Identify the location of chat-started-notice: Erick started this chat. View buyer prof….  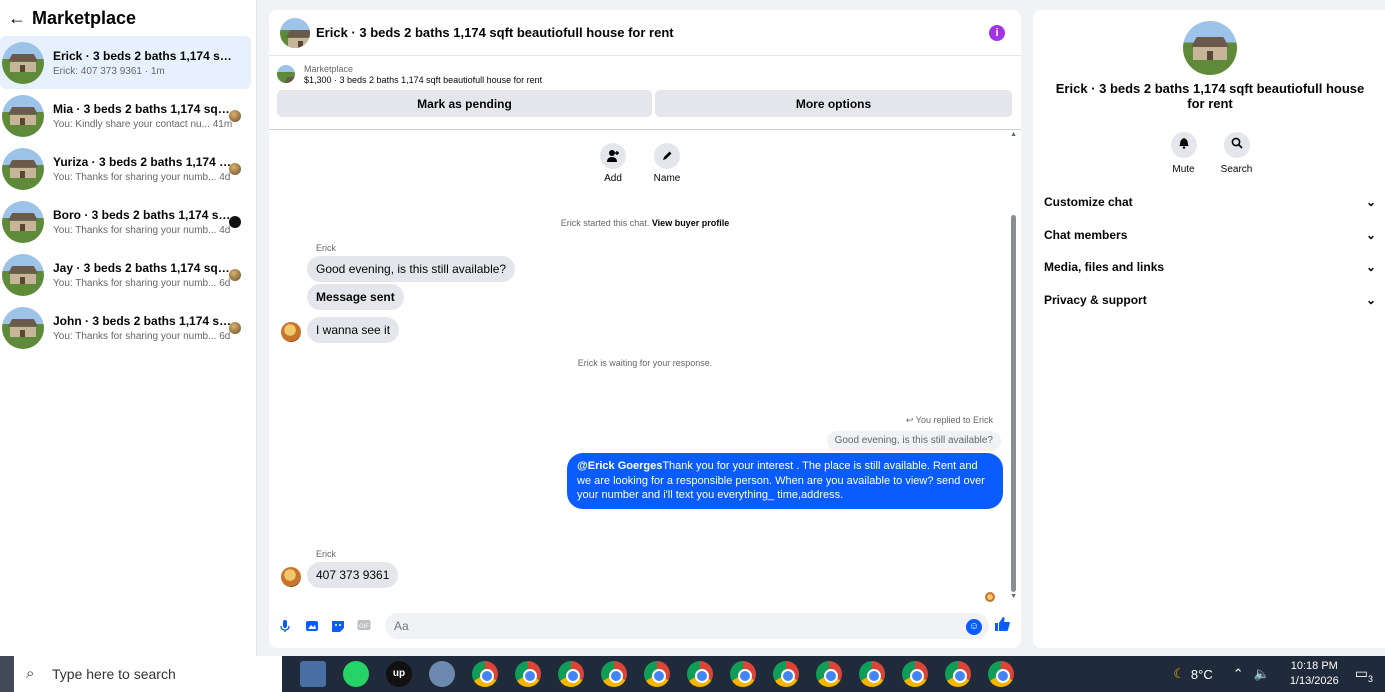
(645, 223).